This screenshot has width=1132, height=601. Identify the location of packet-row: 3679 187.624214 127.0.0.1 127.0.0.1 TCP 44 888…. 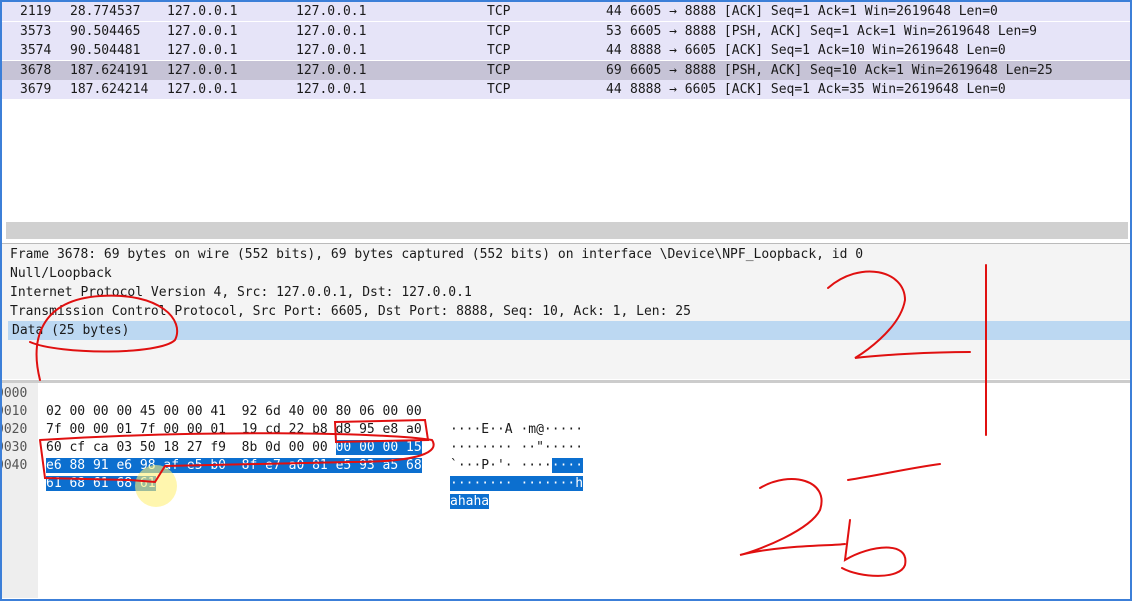
(566, 89).